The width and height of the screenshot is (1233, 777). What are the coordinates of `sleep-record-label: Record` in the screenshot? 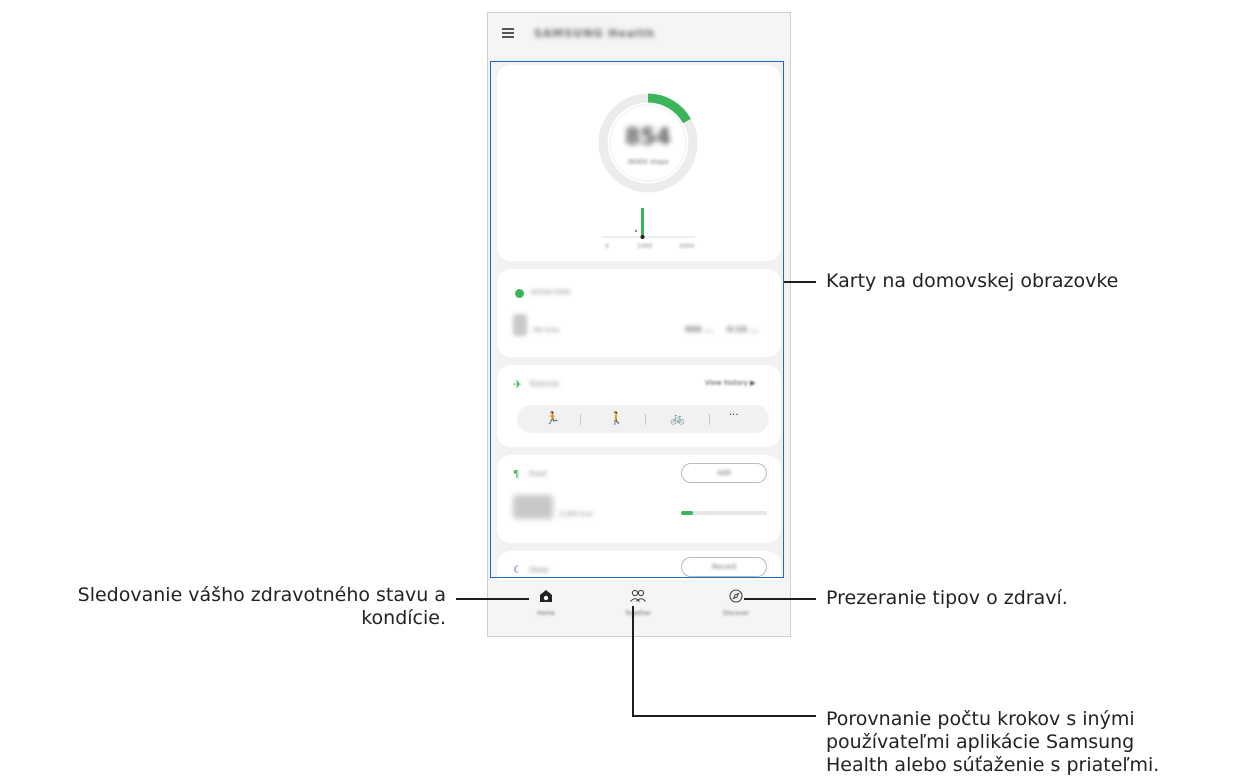 It's located at (724, 567).